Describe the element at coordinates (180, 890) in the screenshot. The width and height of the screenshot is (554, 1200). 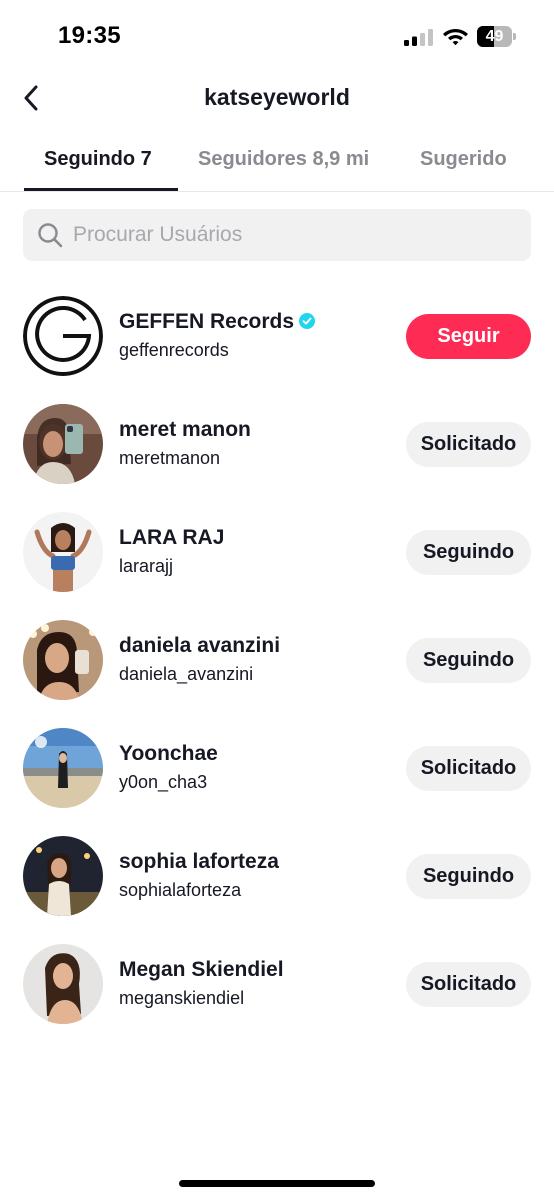
I see `user-handle: sophialaforteza` at that location.